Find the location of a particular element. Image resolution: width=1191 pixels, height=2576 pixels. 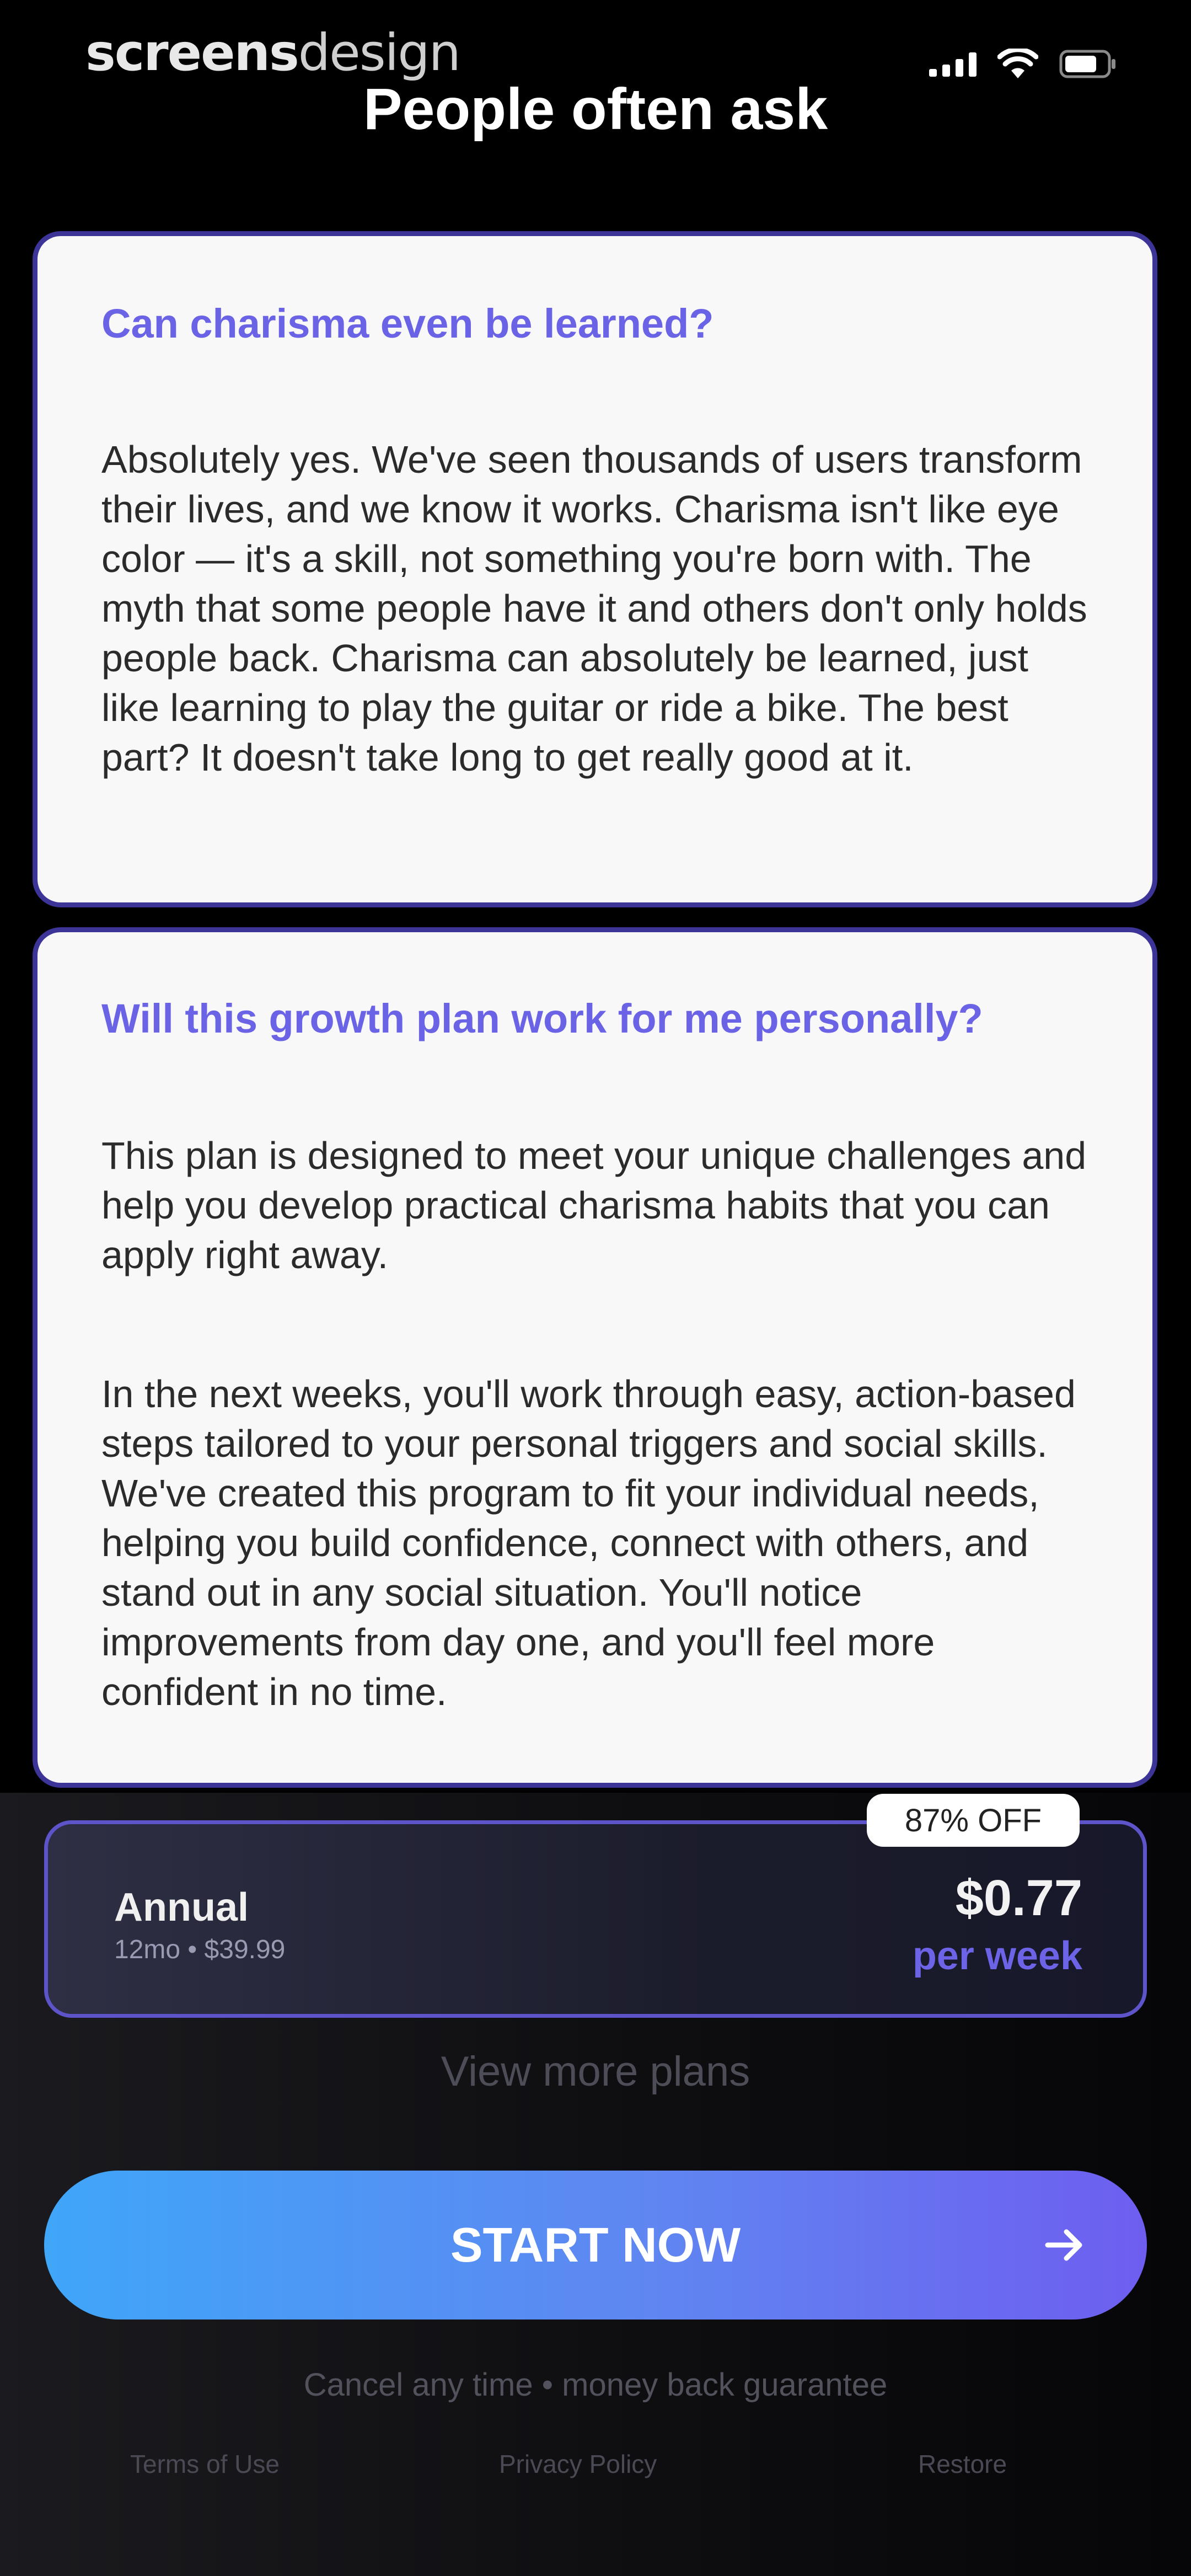

plan-price: $0.77 is located at coordinates (1019, 1898).